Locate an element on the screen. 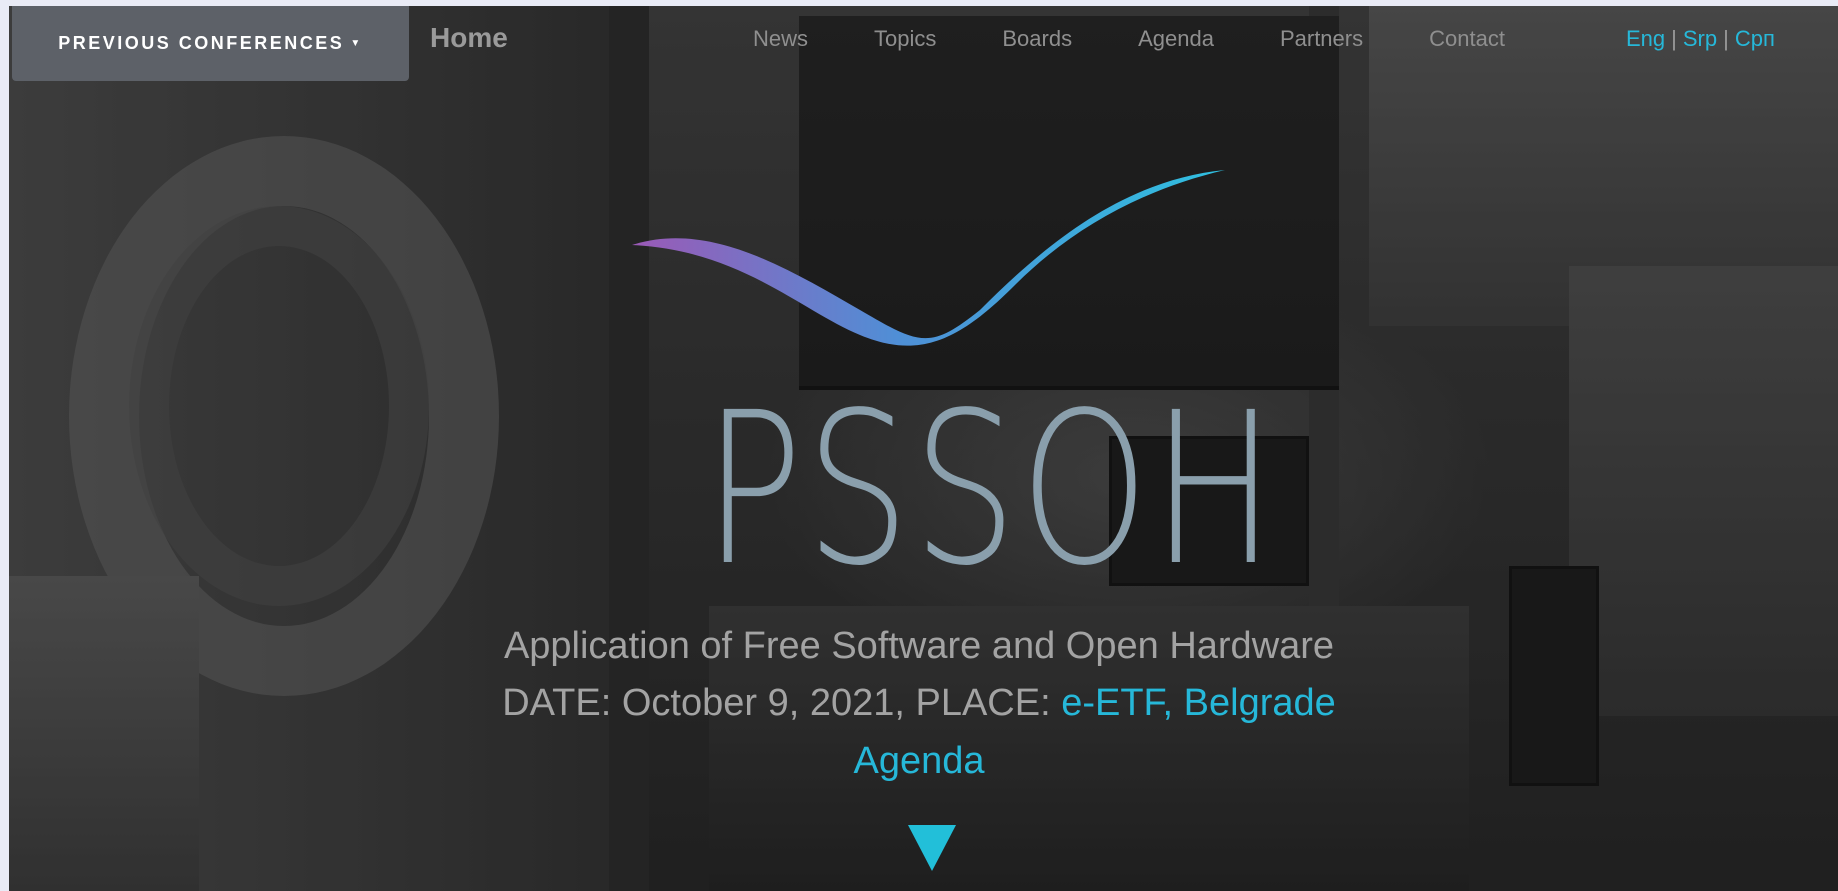 The width and height of the screenshot is (1838, 891). nav-home-link: Home is located at coordinates (469, 38).